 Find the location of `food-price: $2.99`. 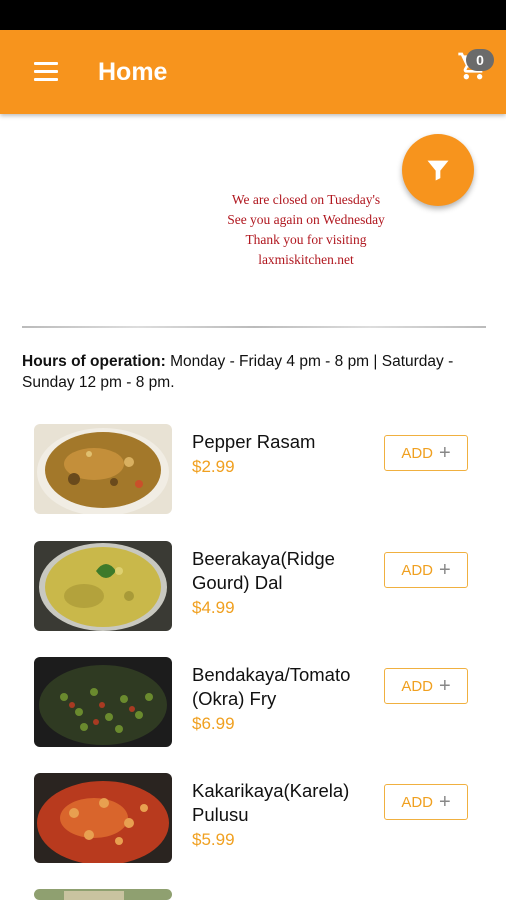

food-price: $2.99 is located at coordinates (213, 466).